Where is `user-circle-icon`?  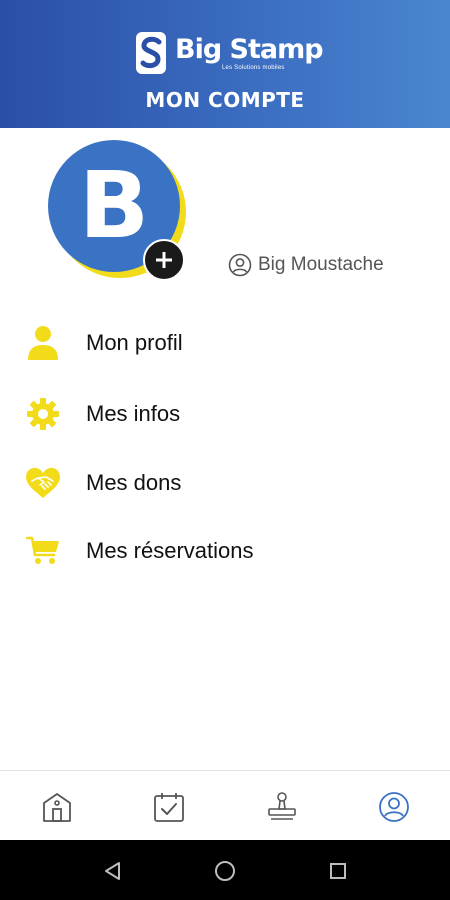 user-circle-icon is located at coordinates (240, 265).